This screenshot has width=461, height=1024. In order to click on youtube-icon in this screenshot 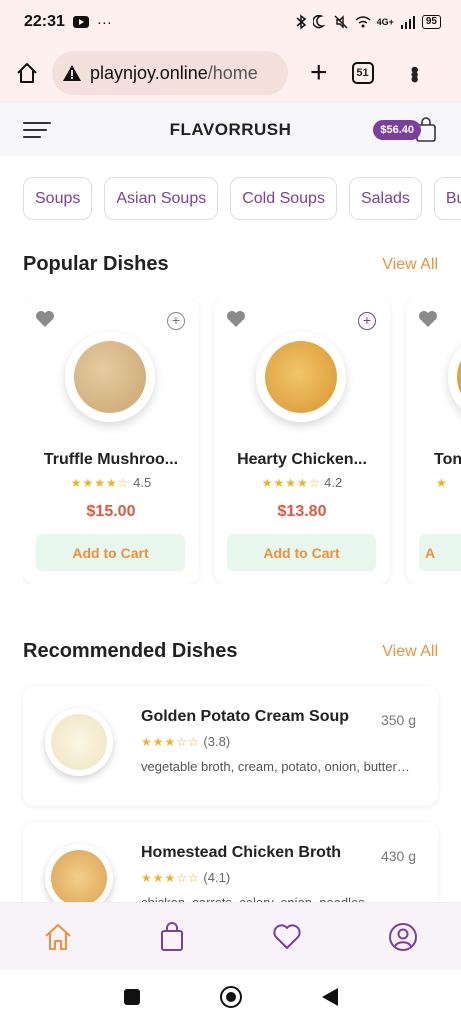, I will do `click(80, 22)`.